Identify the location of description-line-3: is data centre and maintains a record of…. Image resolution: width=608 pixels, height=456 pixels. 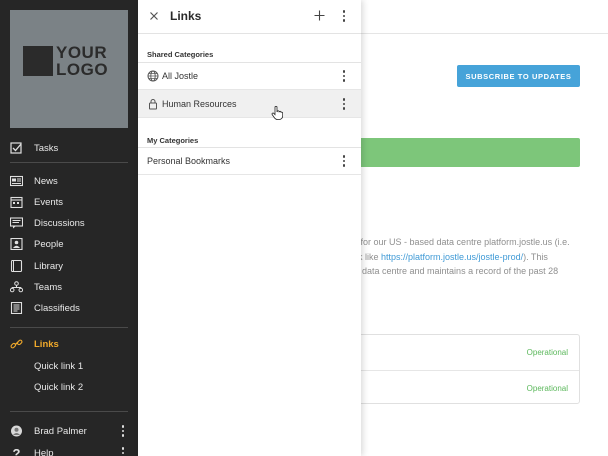
(456, 271).